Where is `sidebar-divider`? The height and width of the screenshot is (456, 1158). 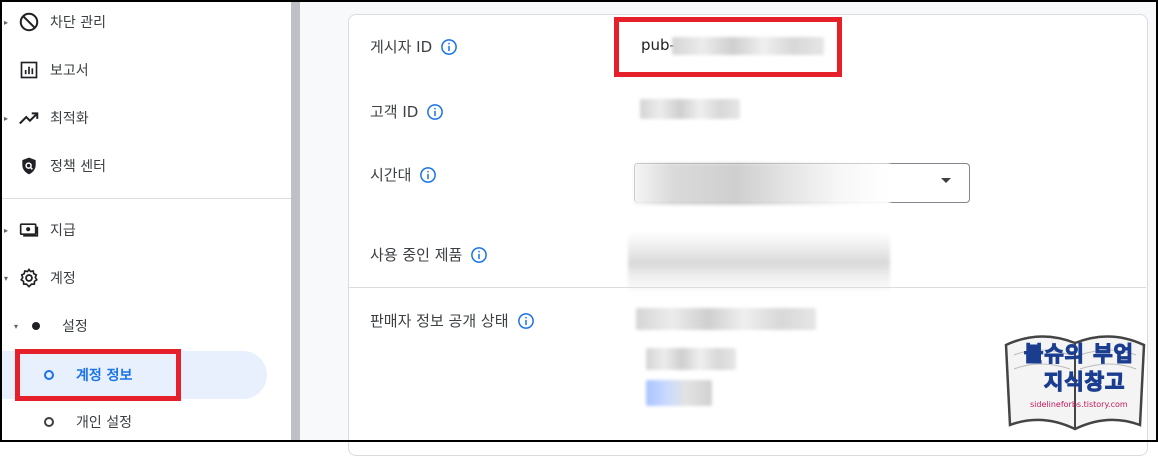
sidebar-divider is located at coordinates (145, 198).